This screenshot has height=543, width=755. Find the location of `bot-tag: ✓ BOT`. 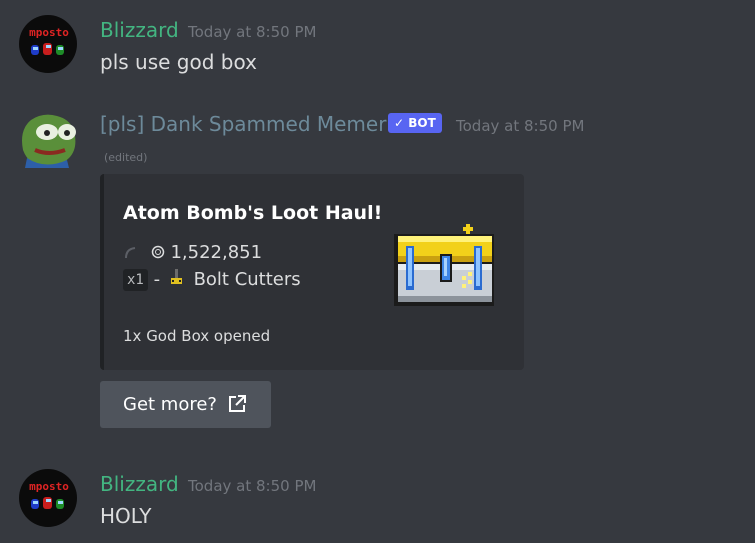

bot-tag: ✓ BOT is located at coordinates (415, 123).